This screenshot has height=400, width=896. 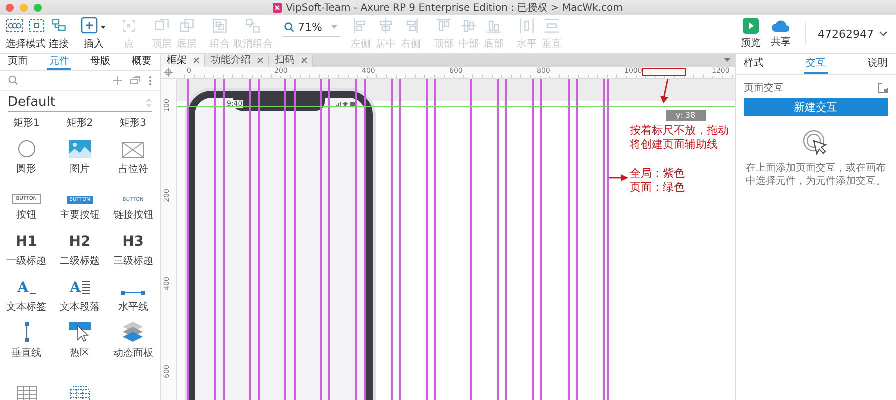 I want to click on horizontal-line-icon, so click(x=133, y=293).